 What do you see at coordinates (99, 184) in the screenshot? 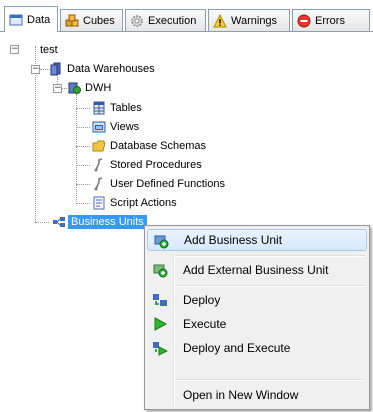
I see `function-icon` at bounding box center [99, 184].